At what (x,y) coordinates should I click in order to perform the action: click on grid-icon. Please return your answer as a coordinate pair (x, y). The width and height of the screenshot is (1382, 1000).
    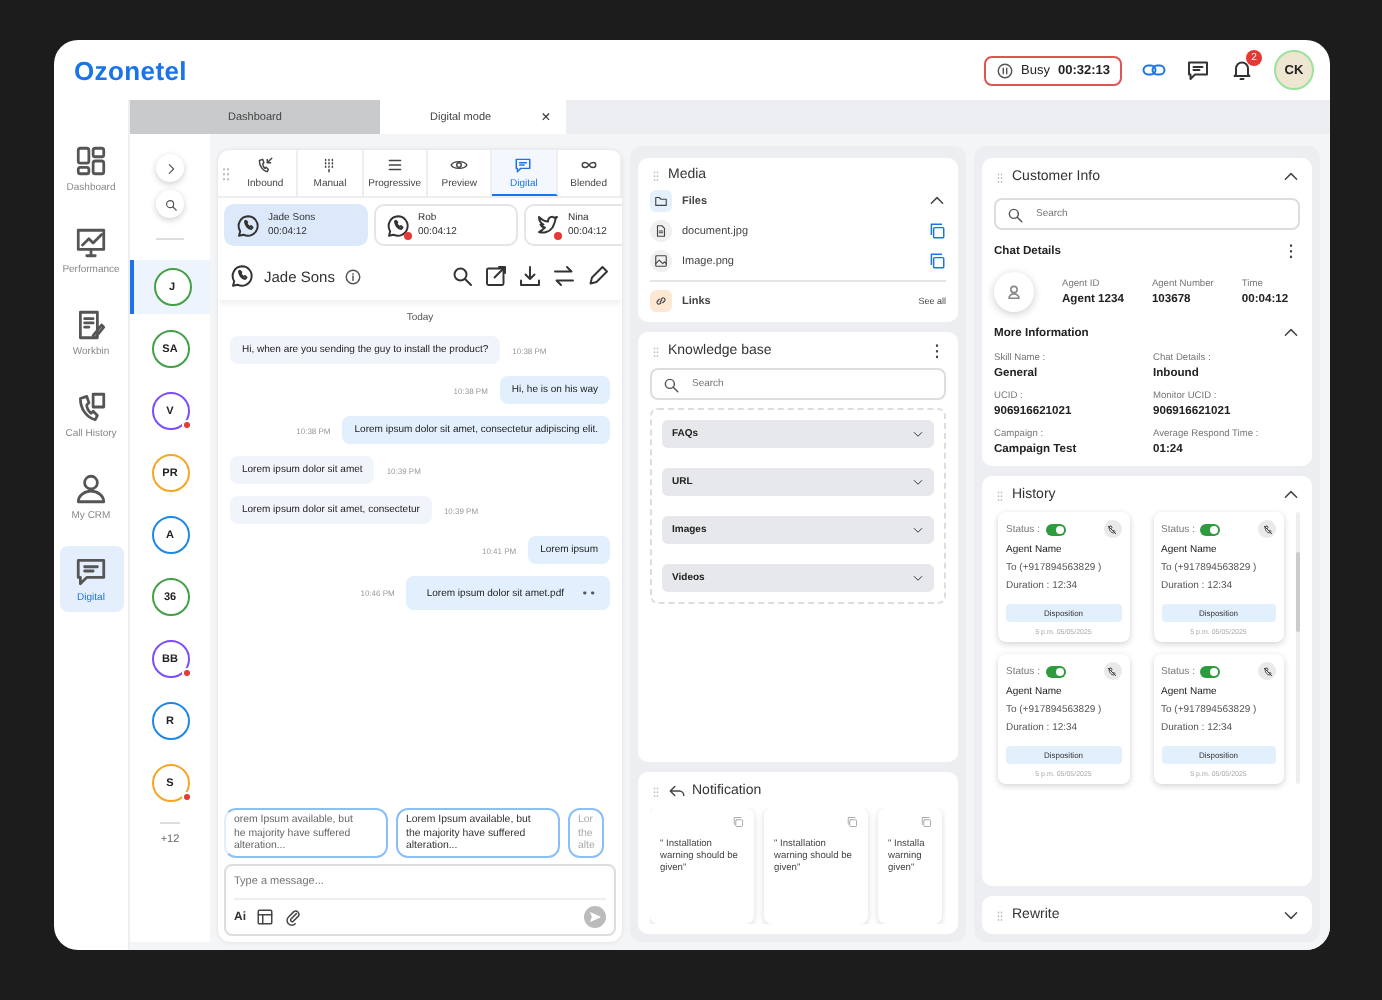
    Looking at the image, I should click on (91, 161).